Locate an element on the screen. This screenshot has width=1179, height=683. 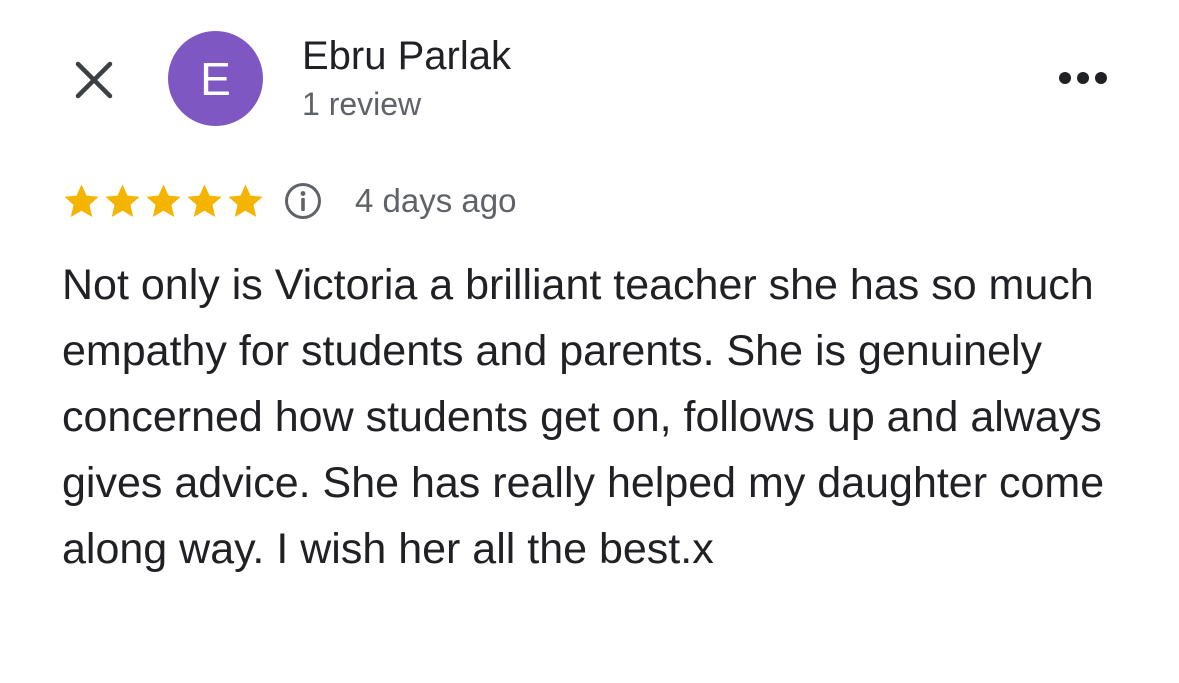
avatar-initial: E is located at coordinates (215, 78).